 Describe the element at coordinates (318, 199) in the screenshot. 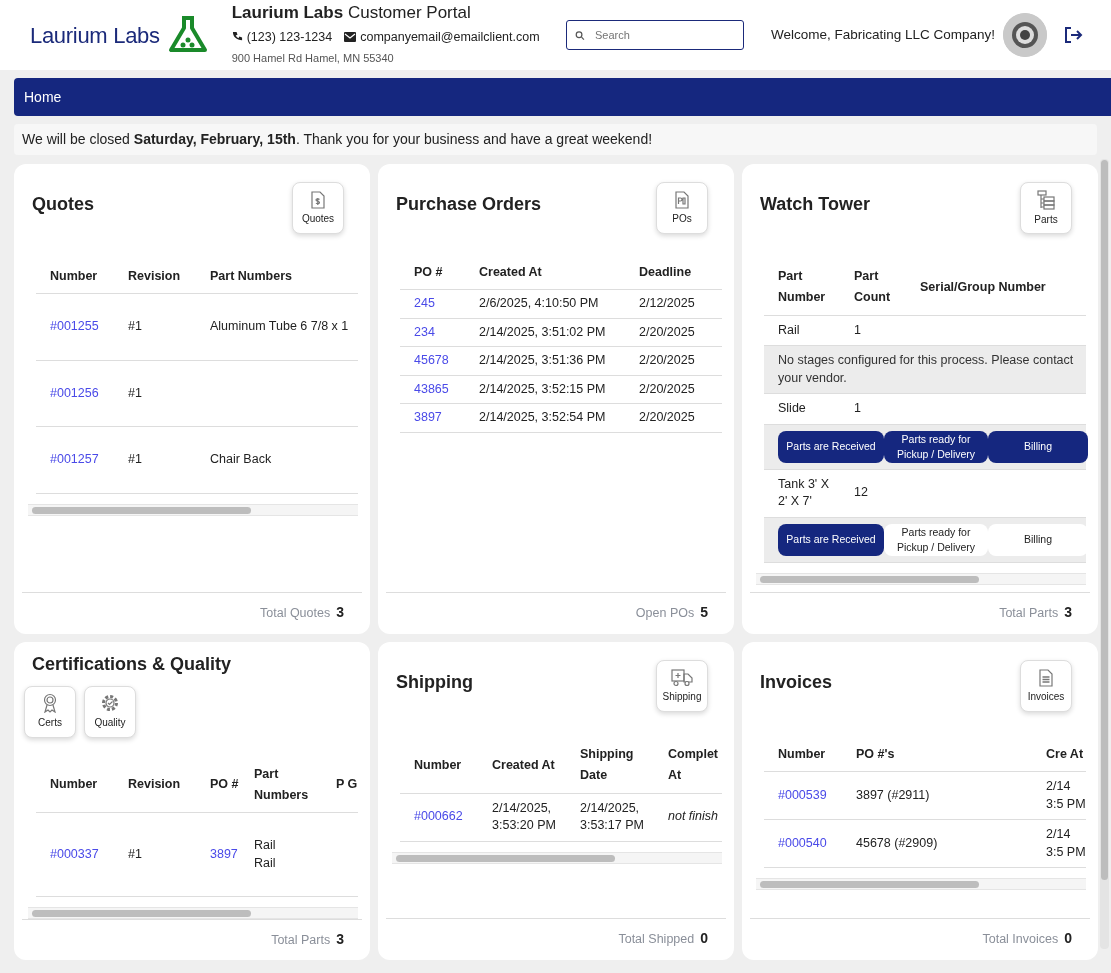

I see `dollar-document-icon` at that location.